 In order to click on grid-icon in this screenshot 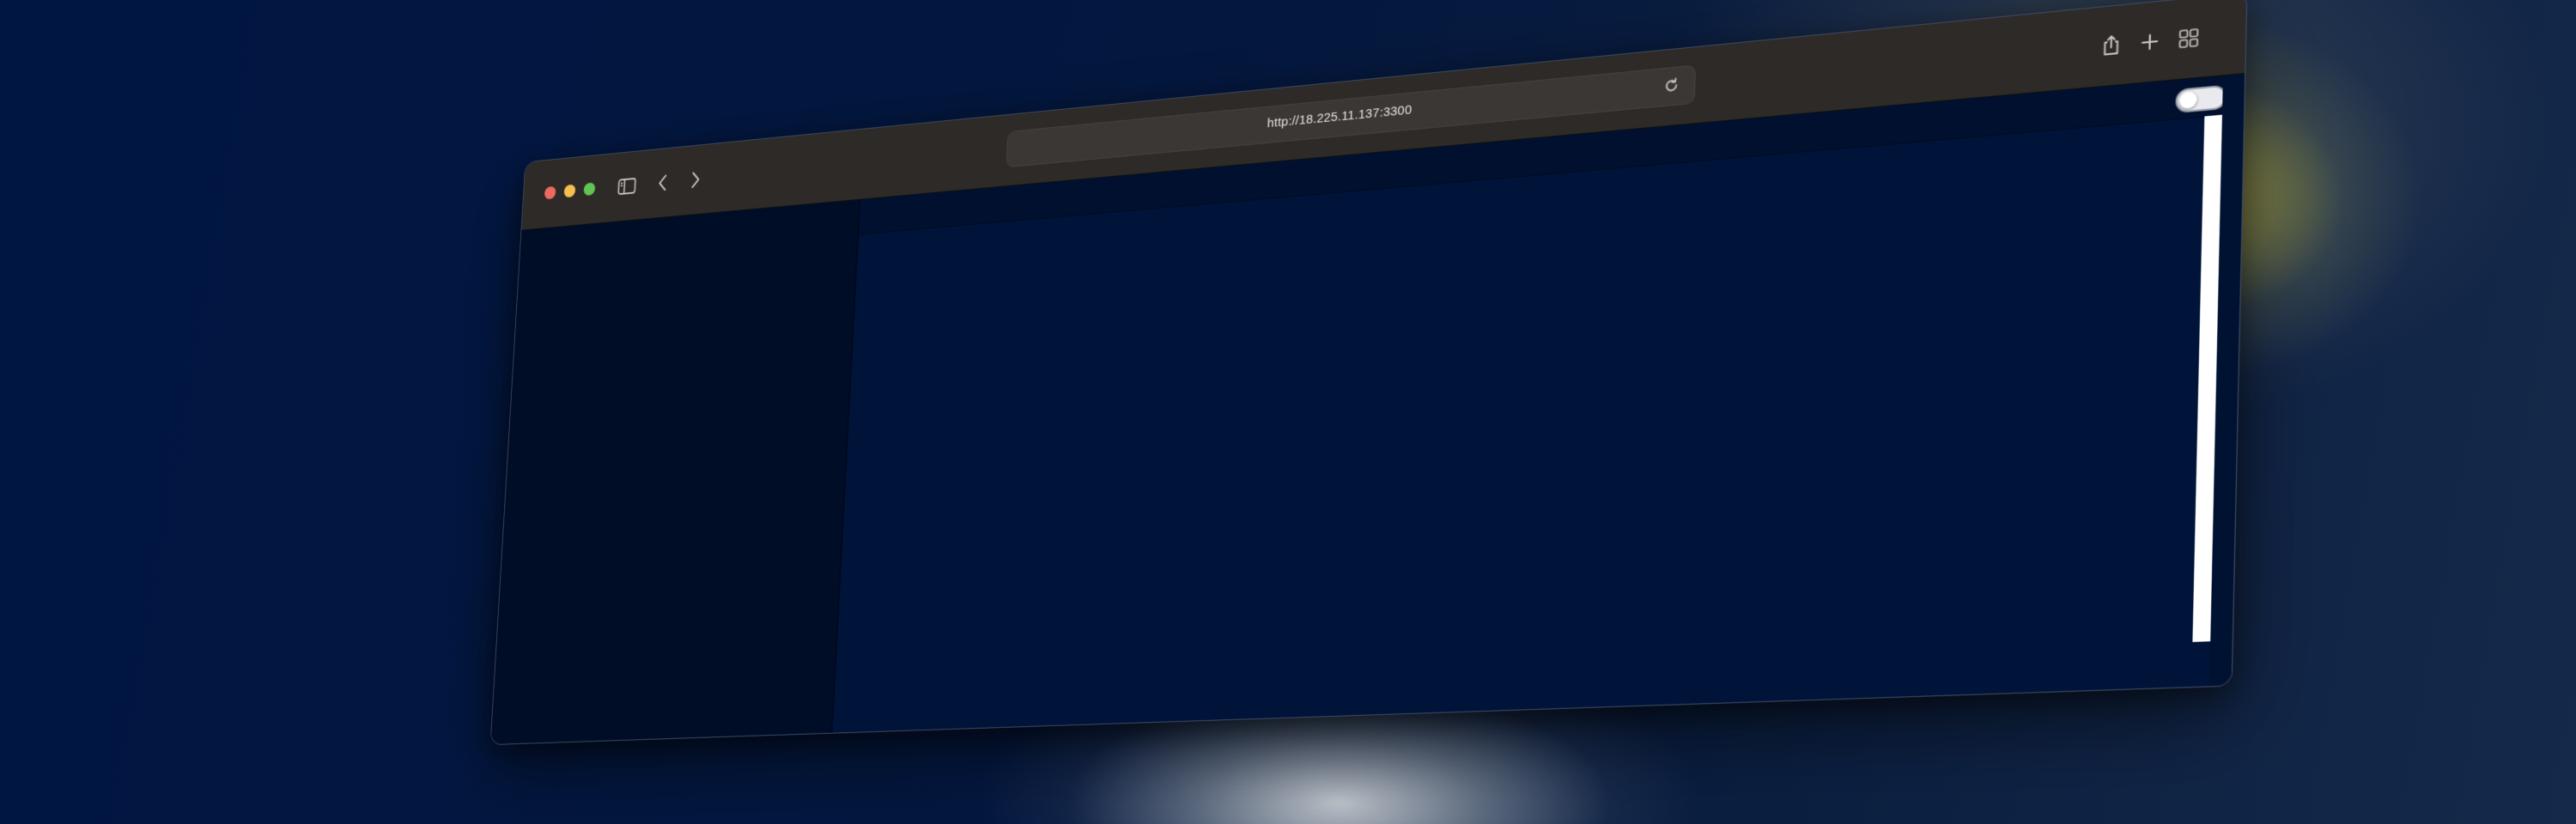, I will do `click(2189, 38)`.